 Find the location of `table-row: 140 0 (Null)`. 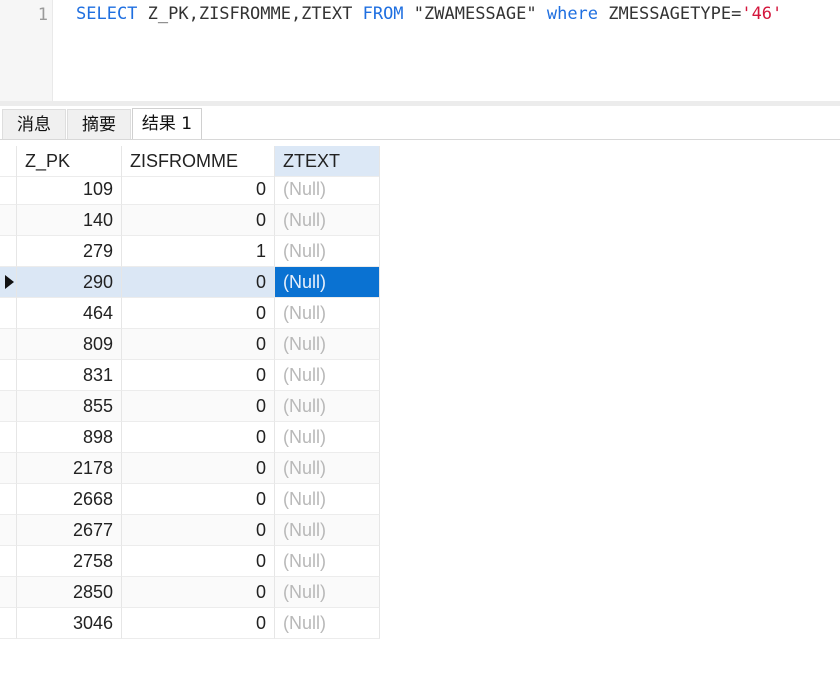

table-row: 140 0 (Null) is located at coordinates (190, 220).